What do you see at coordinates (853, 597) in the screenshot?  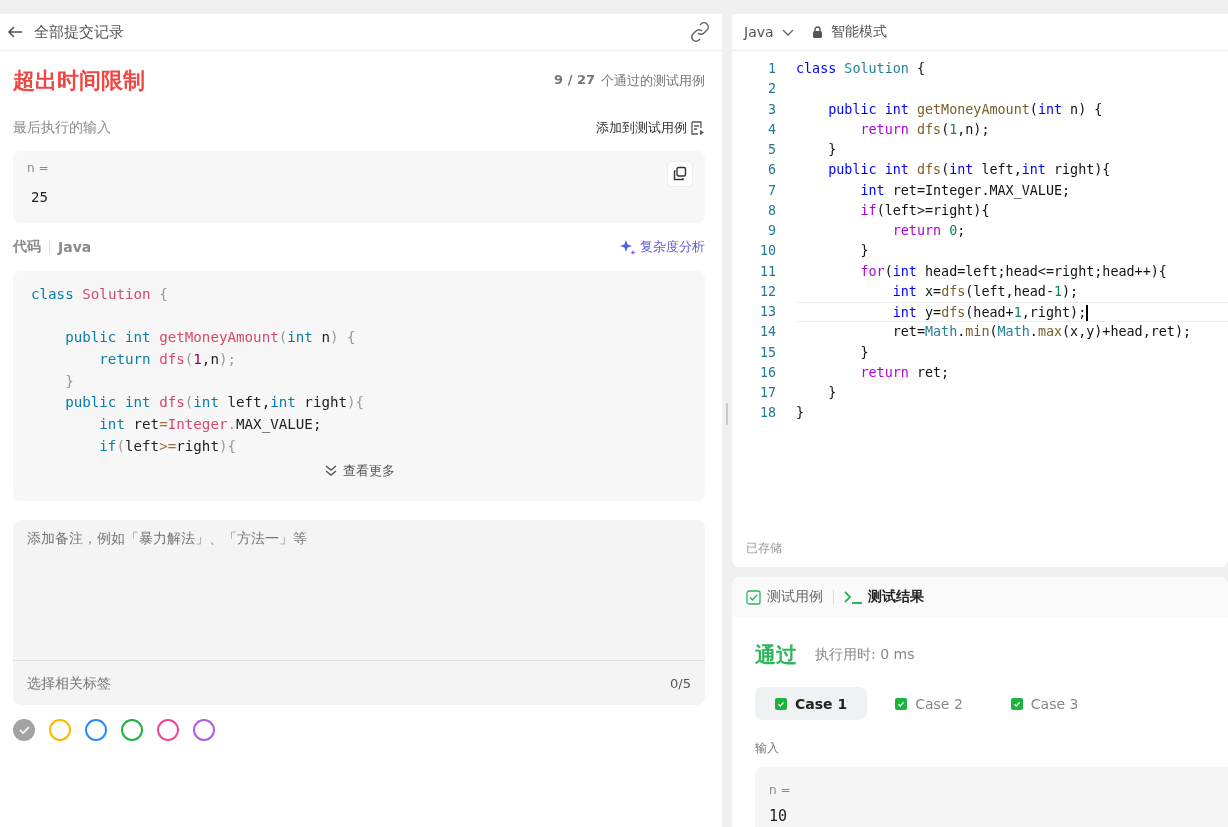 I see `terminal-icon` at bounding box center [853, 597].